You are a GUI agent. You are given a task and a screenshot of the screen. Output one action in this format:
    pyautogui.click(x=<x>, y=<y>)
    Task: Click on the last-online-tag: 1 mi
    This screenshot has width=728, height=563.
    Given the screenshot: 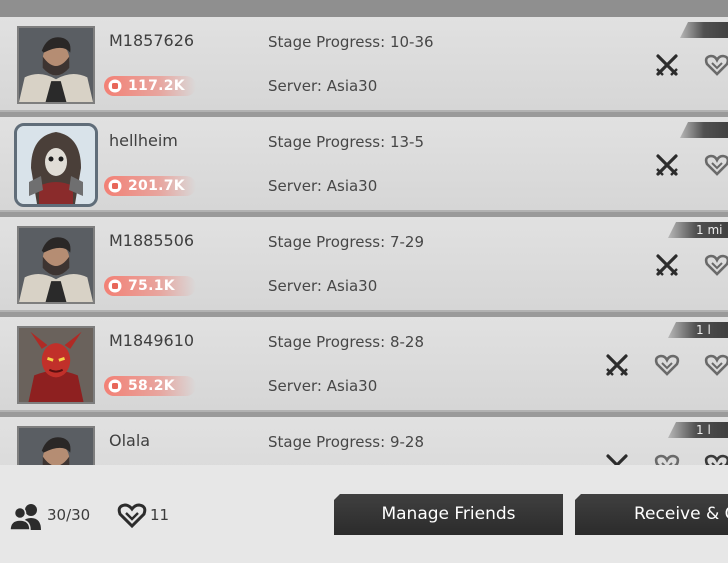 What is the action you would take?
    pyautogui.click(x=698, y=230)
    